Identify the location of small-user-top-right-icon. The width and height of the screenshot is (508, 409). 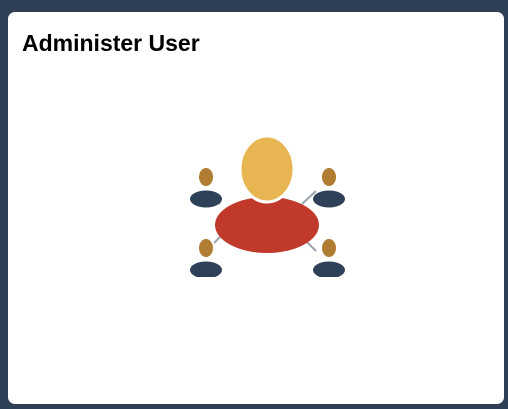
(329, 187).